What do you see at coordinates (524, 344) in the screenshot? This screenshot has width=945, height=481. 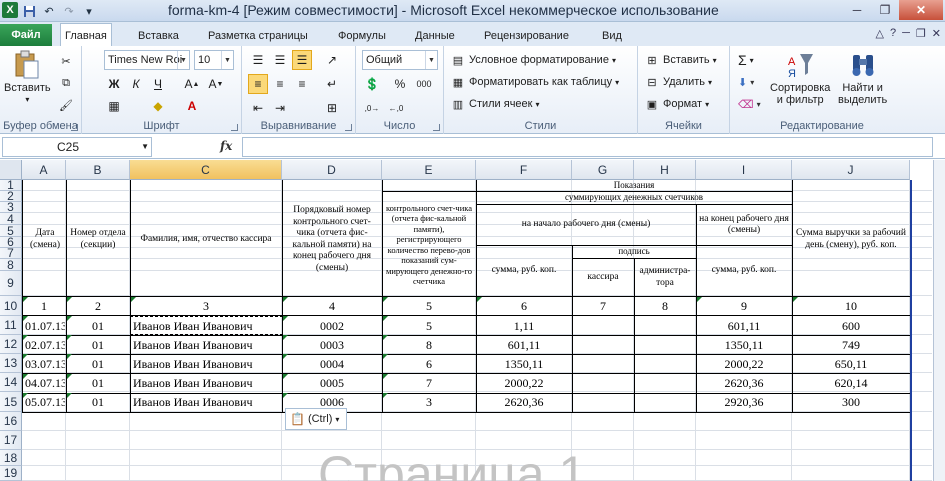 I see `table-cell-start: 601,11` at bounding box center [524, 344].